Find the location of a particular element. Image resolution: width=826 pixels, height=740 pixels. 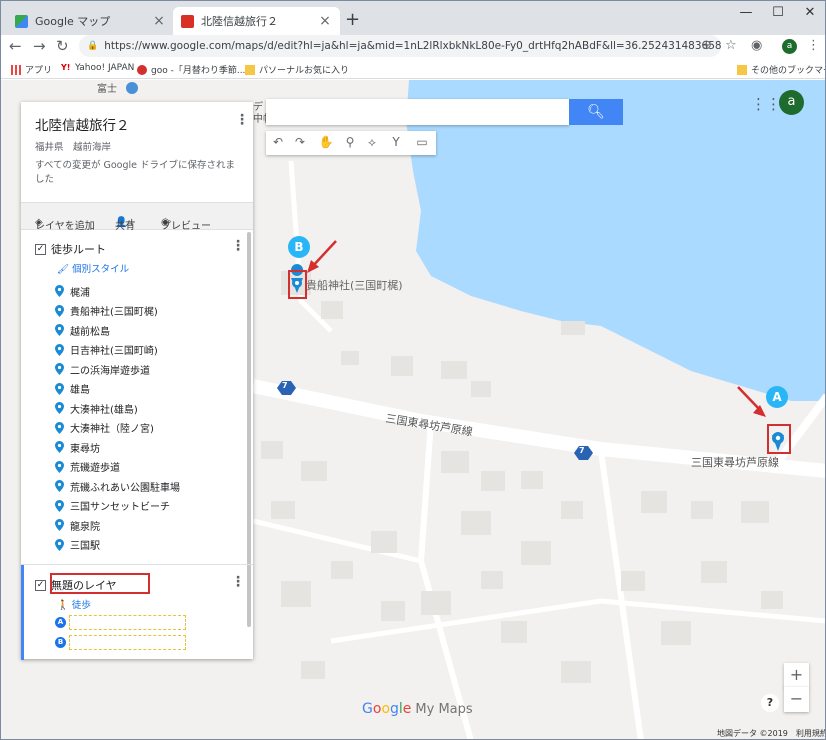

new-tab-button: + is located at coordinates (352, 19).